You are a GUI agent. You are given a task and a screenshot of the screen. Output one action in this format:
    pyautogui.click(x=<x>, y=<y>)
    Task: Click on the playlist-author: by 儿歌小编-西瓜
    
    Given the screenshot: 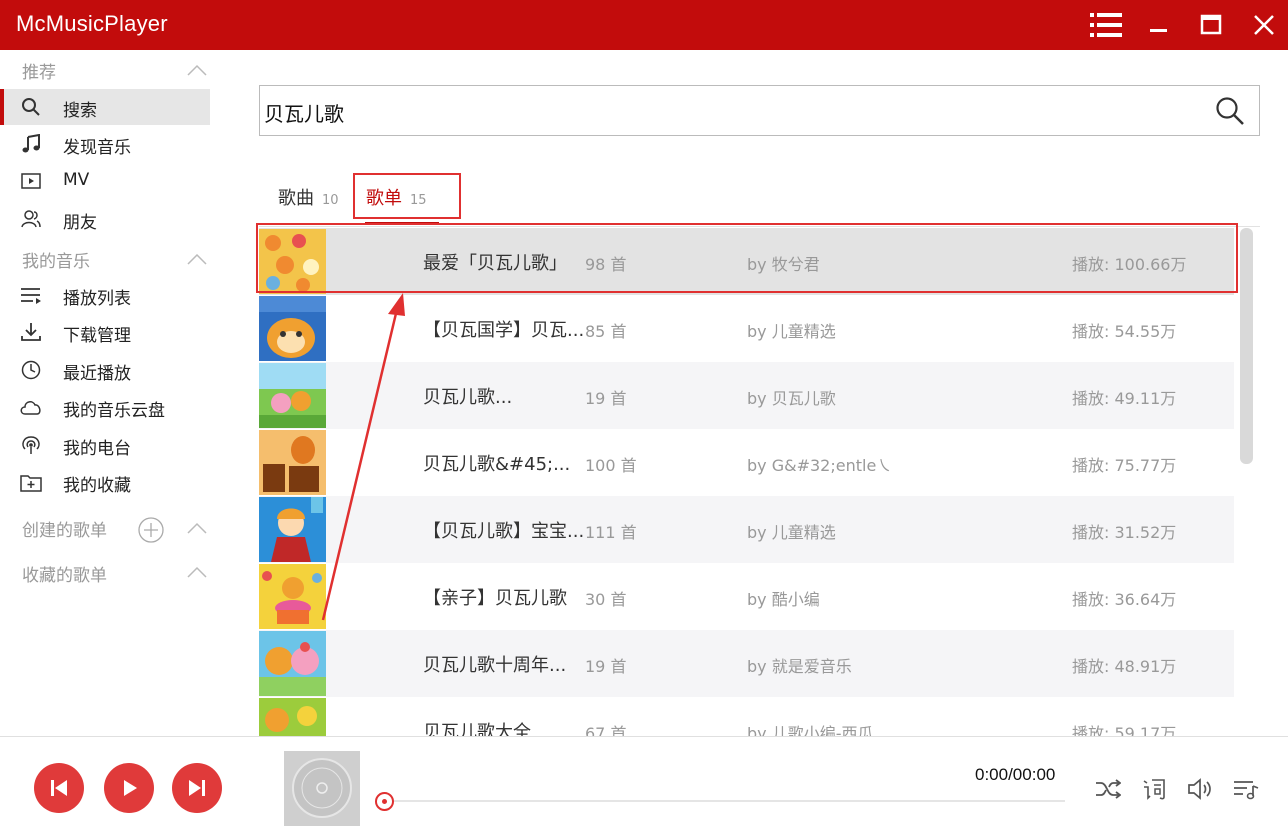 What is the action you would take?
    pyautogui.click(x=810, y=728)
    